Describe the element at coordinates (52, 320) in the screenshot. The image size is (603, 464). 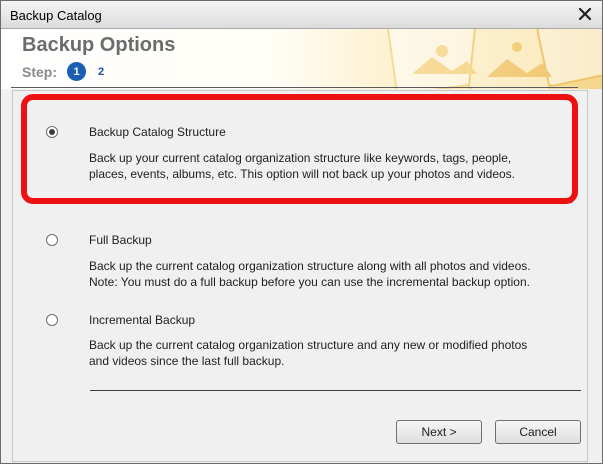
I see `radio-incremental-backup` at that location.